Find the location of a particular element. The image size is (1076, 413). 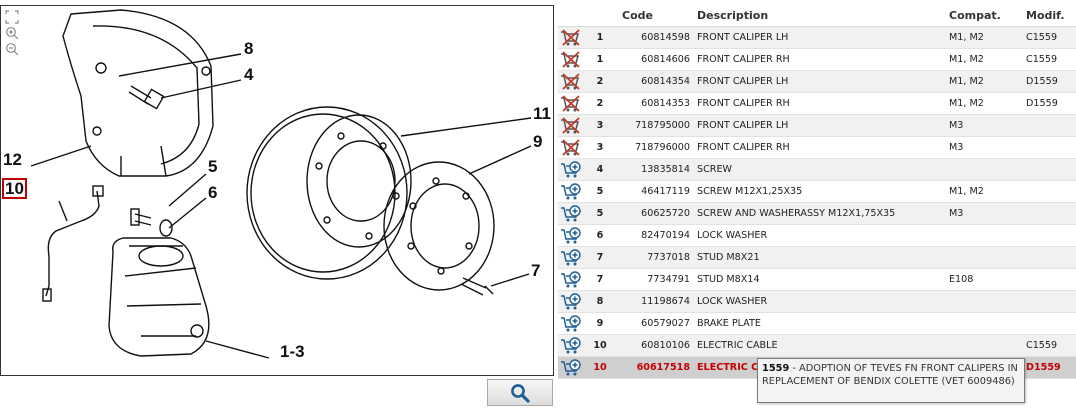

ref-cell: 1 is located at coordinates (600, 59).